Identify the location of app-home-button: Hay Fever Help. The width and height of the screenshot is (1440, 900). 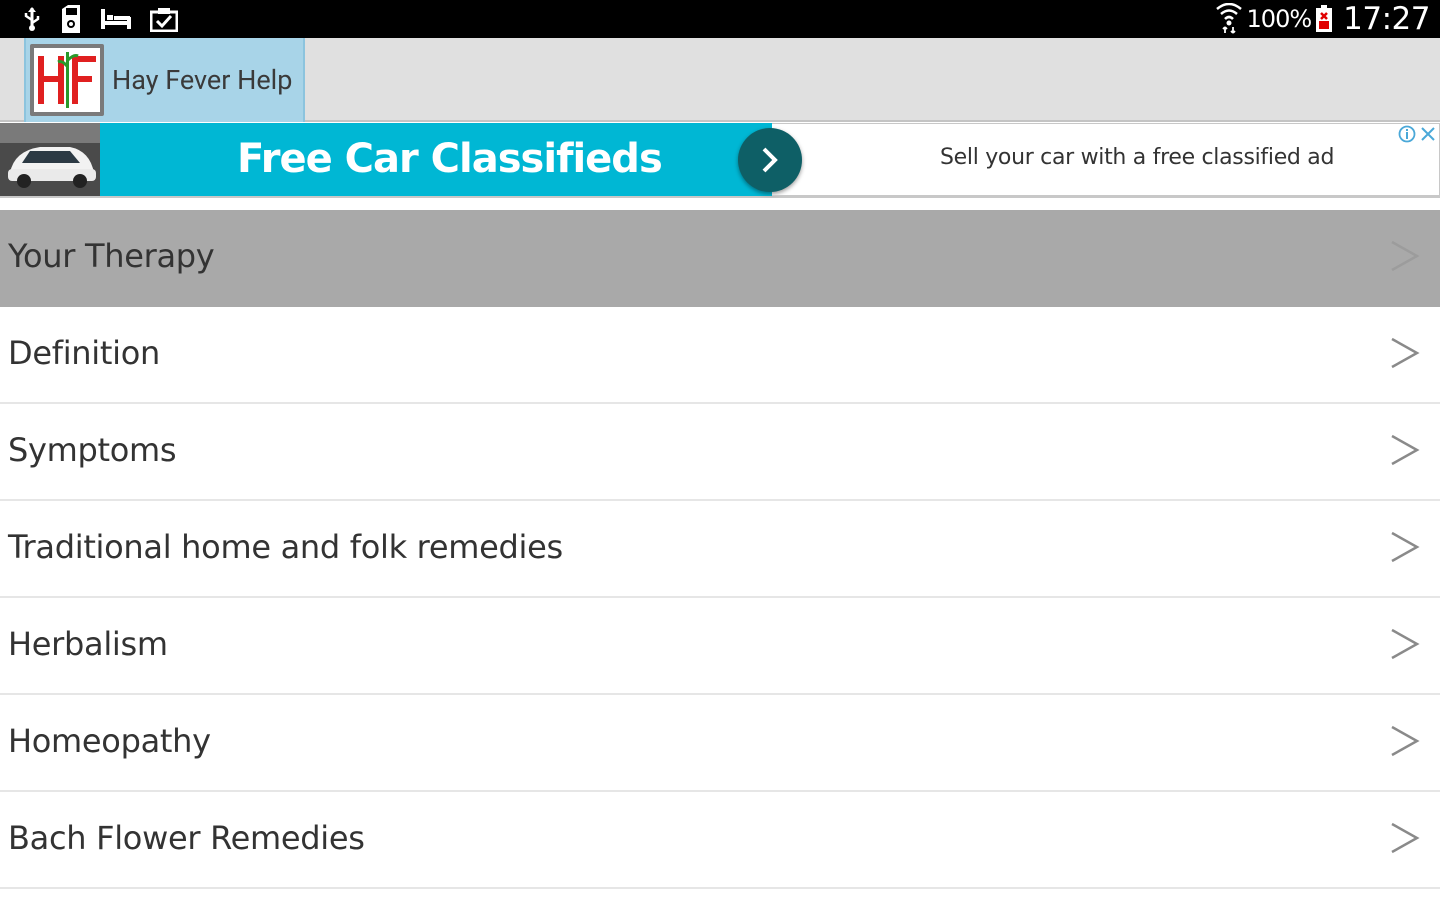
(164, 80).